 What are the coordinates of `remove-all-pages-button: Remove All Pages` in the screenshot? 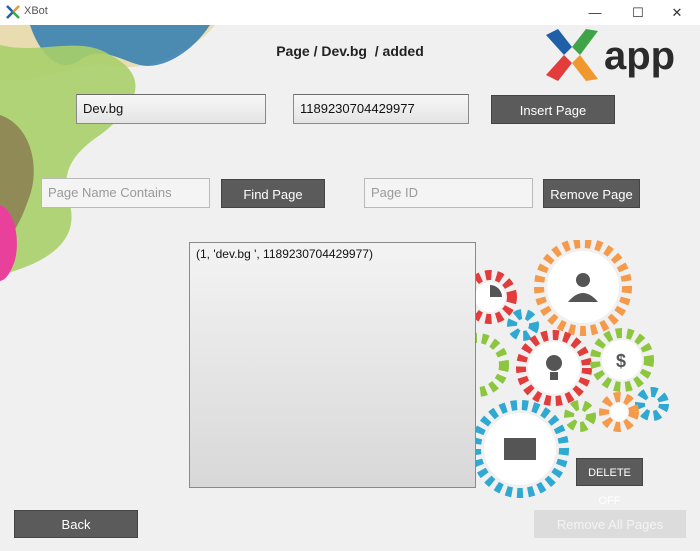 It's located at (610, 524).